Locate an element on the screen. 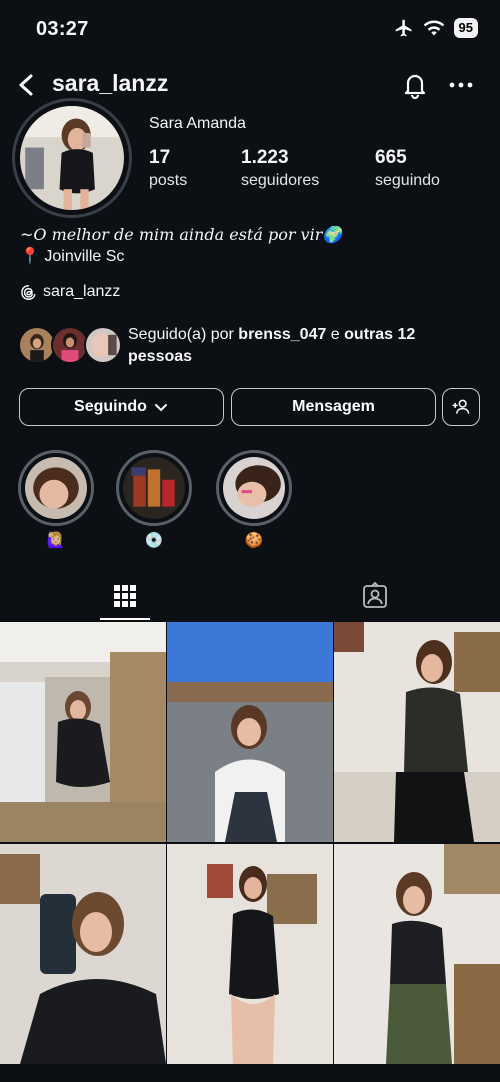 The image size is (500, 1082). posts-stat: 17 posts is located at coordinates (168, 168).